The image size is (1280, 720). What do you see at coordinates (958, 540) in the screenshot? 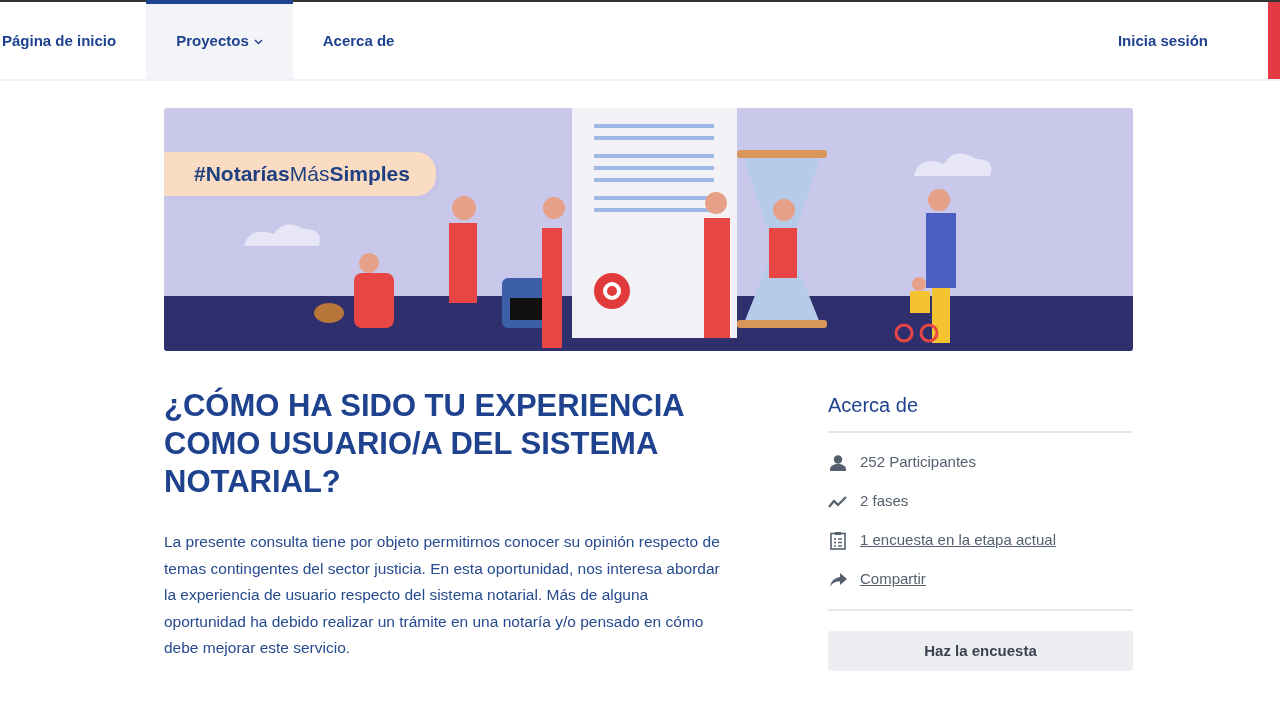
I see `info-link: 1 encuesta en la etapa actual` at bounding box center [958, 540].